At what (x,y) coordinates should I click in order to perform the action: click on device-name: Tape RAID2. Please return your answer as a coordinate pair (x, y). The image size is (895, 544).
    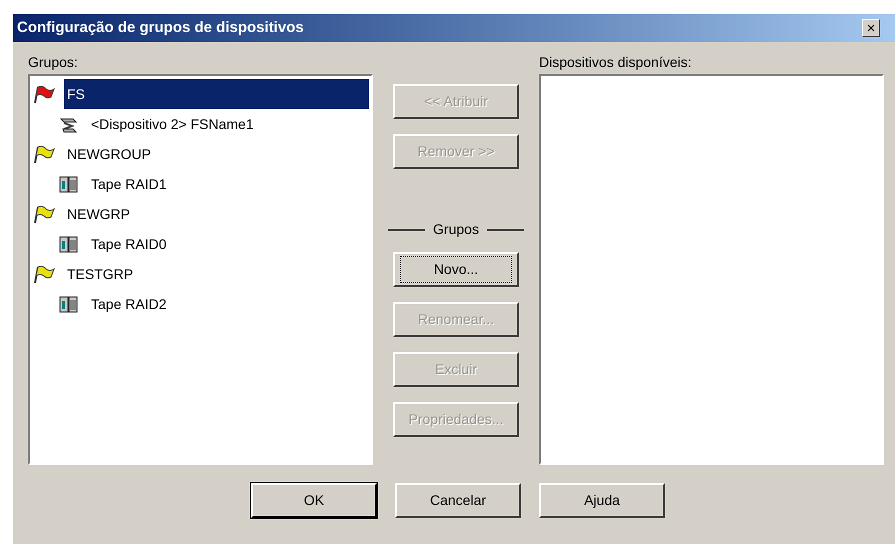
    Looking at the image, I should click on (129, 304).